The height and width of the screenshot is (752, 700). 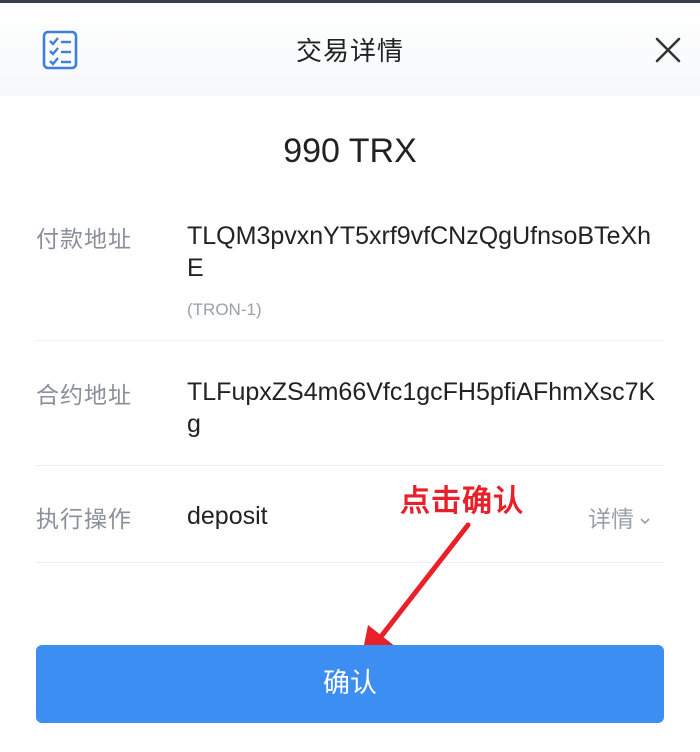 What do you see at coordinates (421, 408) in the screenshot?
I see `contract-address-value: TLFupxZS4m66Vfc1gcFH5pfiAFhmXsc7Kg` at bounding box center [421, 408].